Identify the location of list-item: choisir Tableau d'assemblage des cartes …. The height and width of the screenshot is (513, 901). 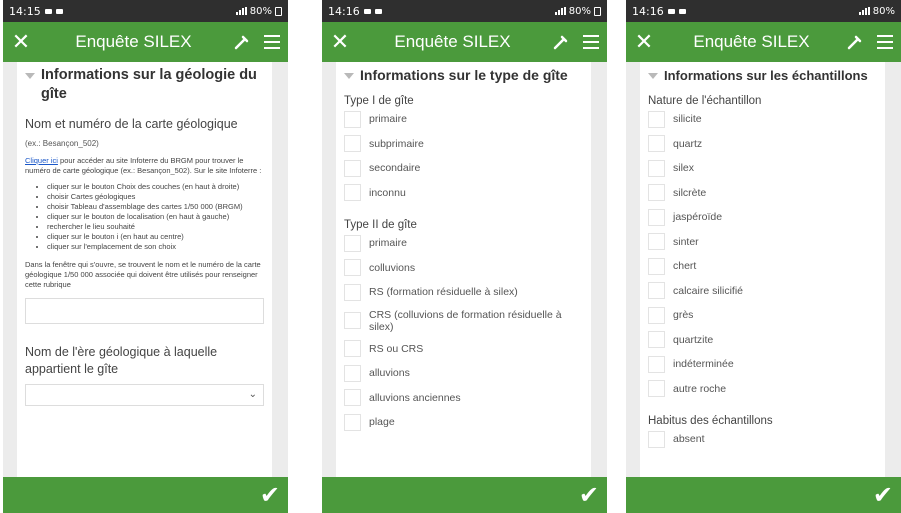
(155, 207).